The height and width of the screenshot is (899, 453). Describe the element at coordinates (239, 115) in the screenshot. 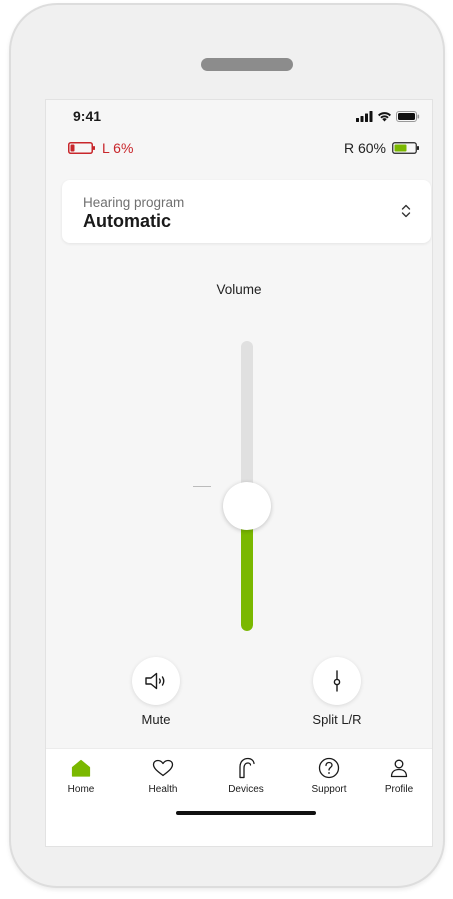

I see `status-bar: 9:41` at that location.